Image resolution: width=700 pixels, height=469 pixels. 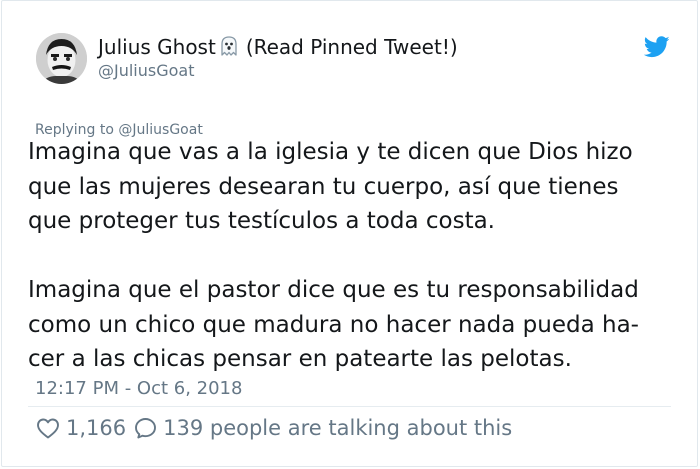 What do you see at coordinates (349, 406) in the screenshot?
I see `divider` at bounding box center [349, 406].